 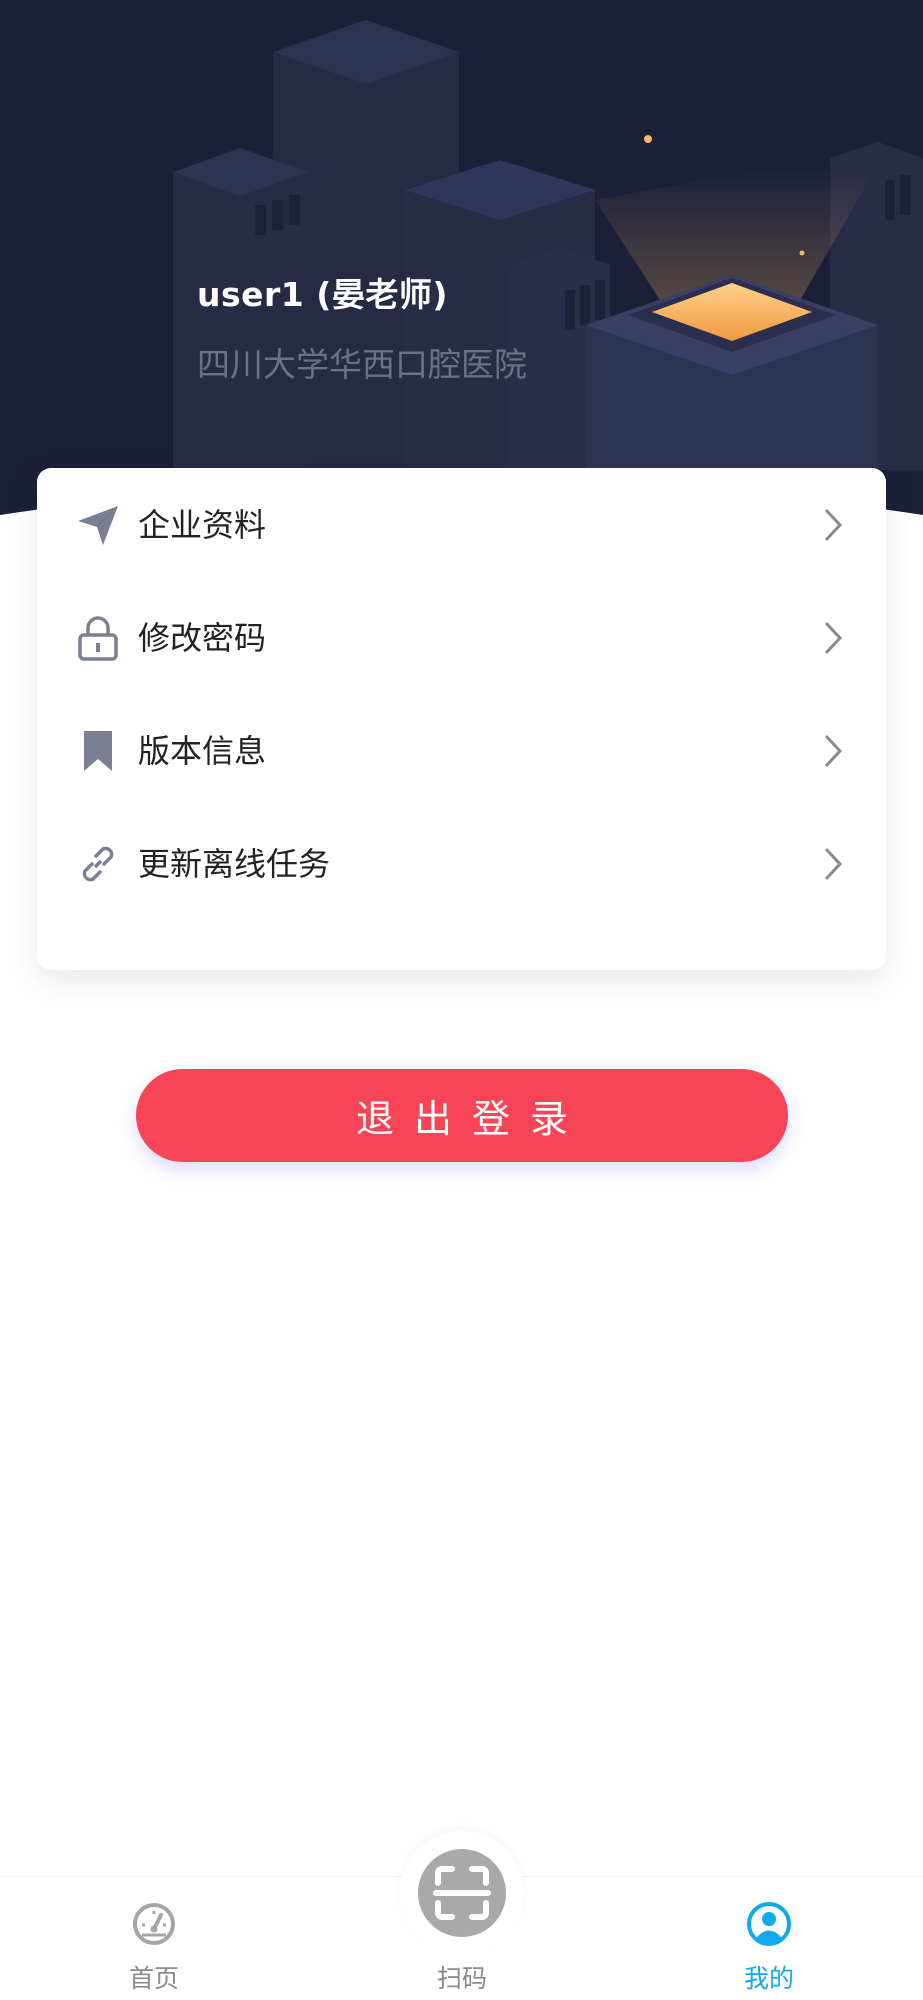 What do you see at coordinates (461, 1978) in the screenshot?
I see `tab-label: 扫码` at bounding box center [461, 1978].